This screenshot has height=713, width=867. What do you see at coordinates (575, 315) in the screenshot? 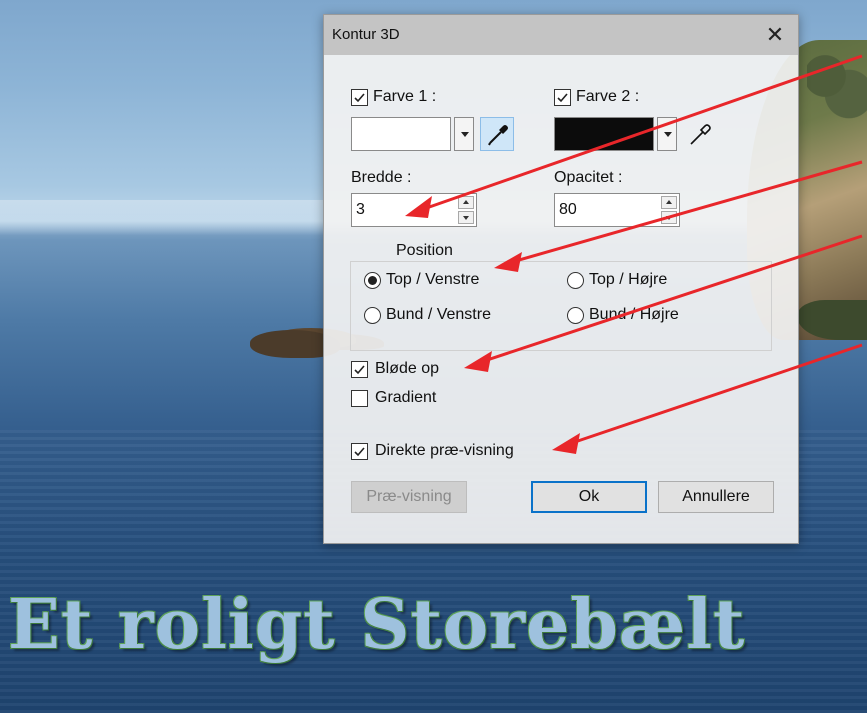
I see `radio-bottom-right` at bounding box center [575, 315].